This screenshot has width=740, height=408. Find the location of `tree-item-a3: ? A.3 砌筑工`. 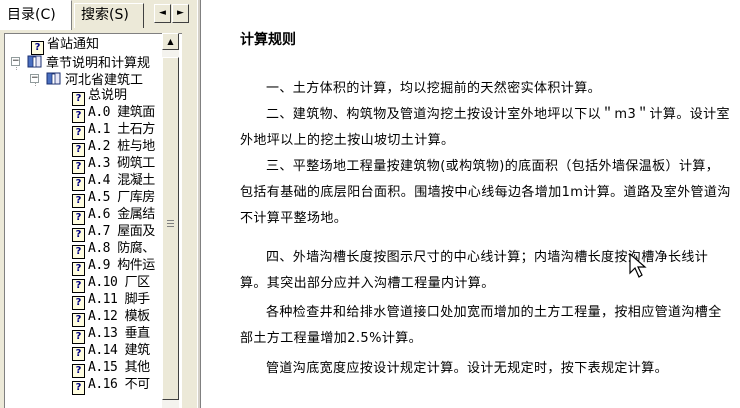

tree-item-a3: ? A.3 砌筑工 is located at coordinates (113, 164).